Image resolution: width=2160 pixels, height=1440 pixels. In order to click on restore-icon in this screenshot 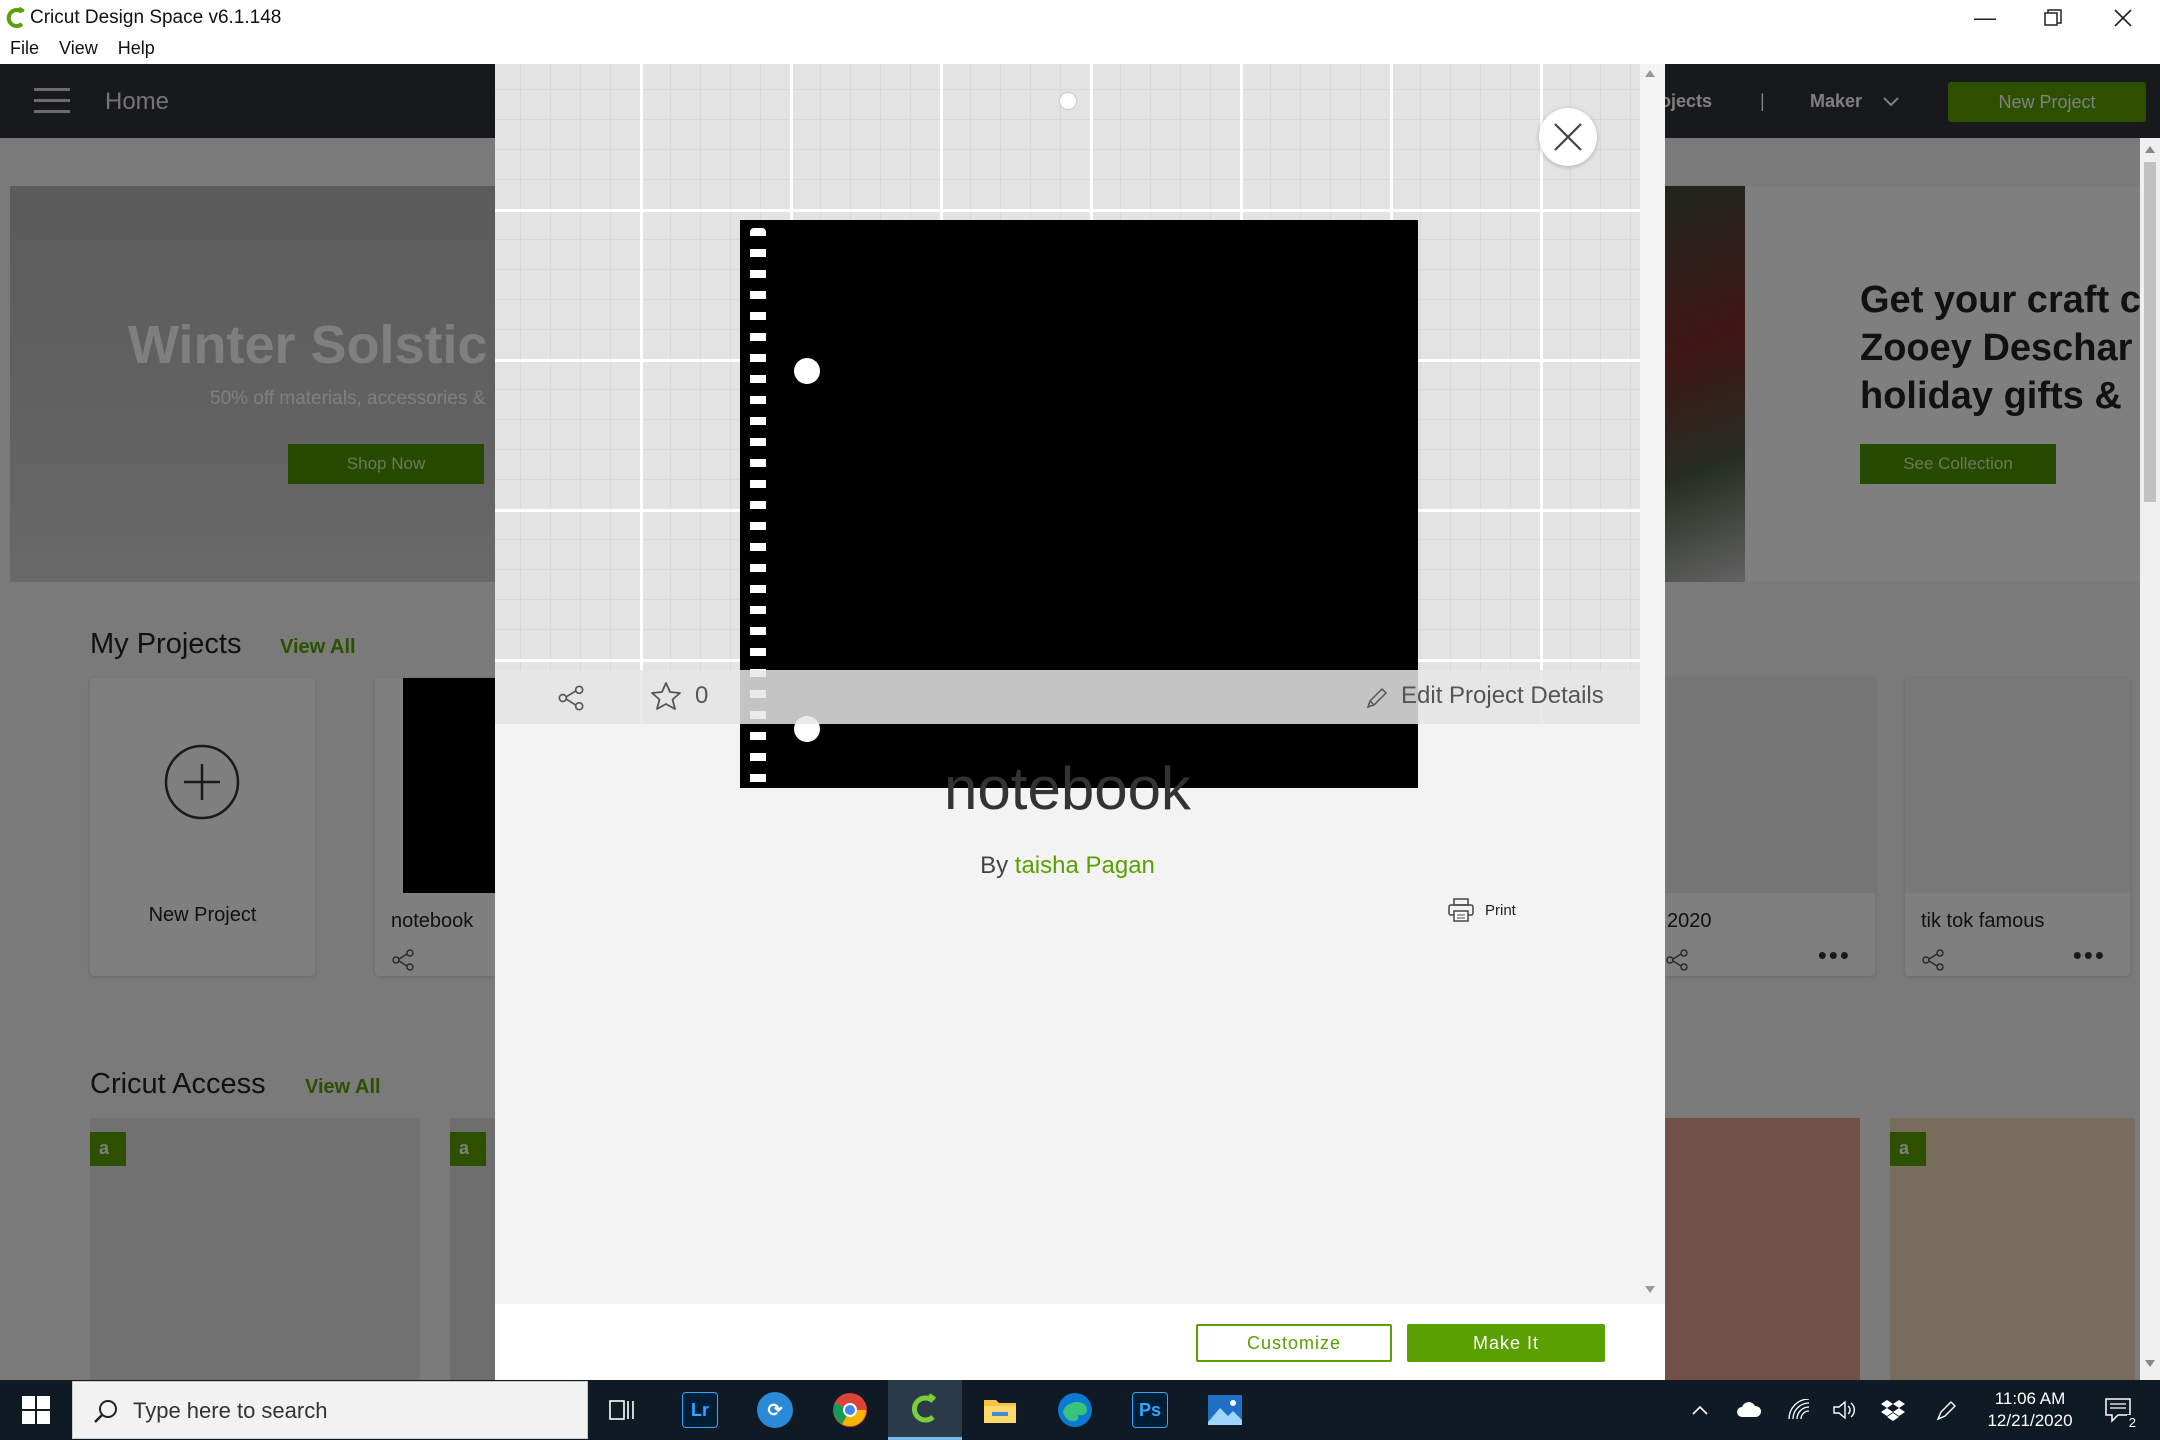, I will do `click(2053, 17)`.